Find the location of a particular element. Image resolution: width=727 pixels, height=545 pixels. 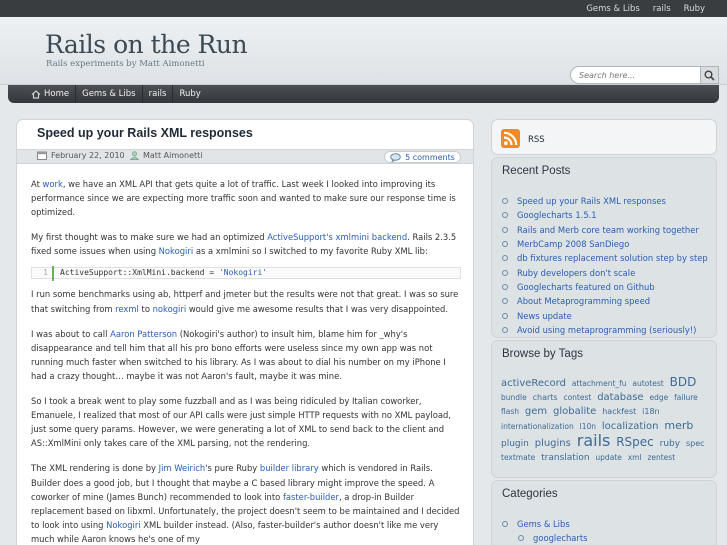

nav-rails: rails is located at coordinates (158, 94).